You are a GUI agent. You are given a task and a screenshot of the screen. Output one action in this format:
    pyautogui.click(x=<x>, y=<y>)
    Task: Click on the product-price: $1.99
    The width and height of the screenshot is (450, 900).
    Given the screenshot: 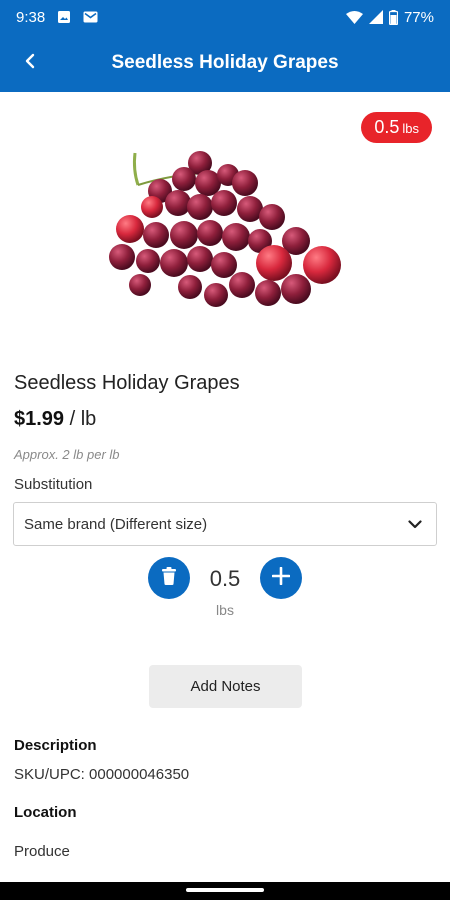 What is the action you would take?
    pyautogui.click(x=39, y=419)
    